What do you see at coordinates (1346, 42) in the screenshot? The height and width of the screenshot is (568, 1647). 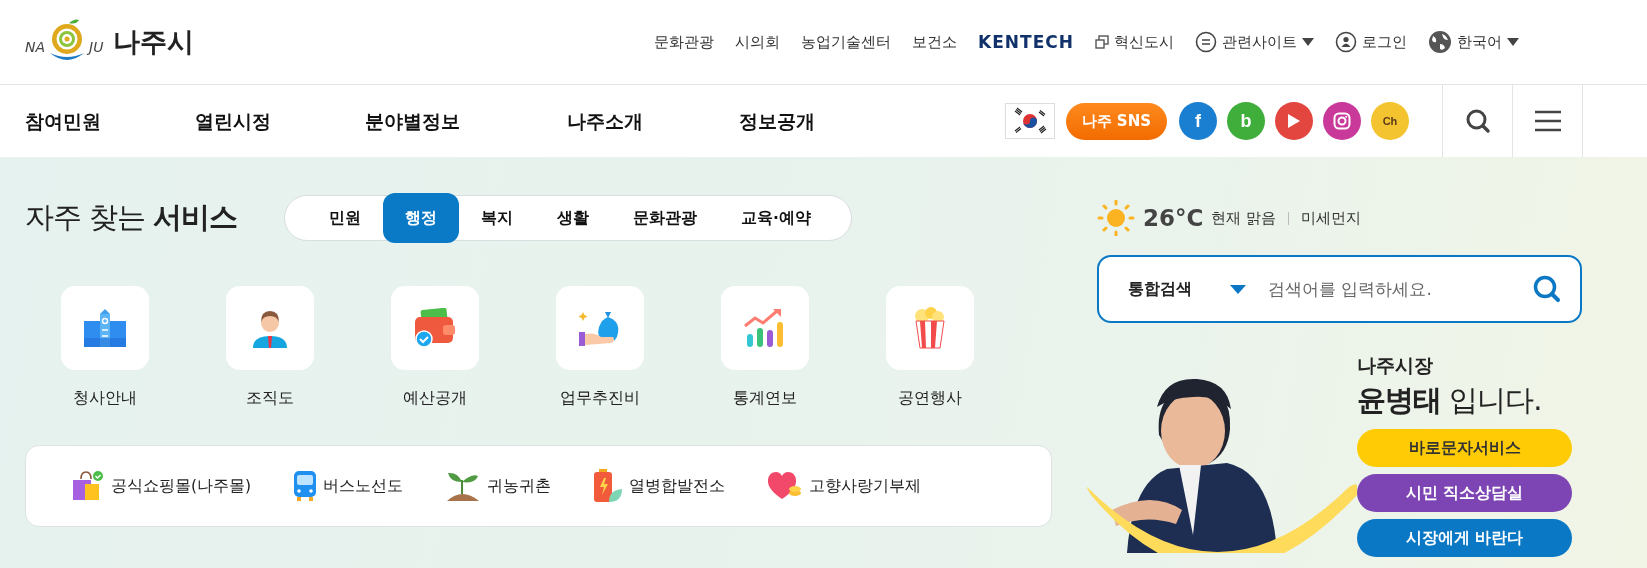 I see `user-icon` at bounding box center [1346, 42].